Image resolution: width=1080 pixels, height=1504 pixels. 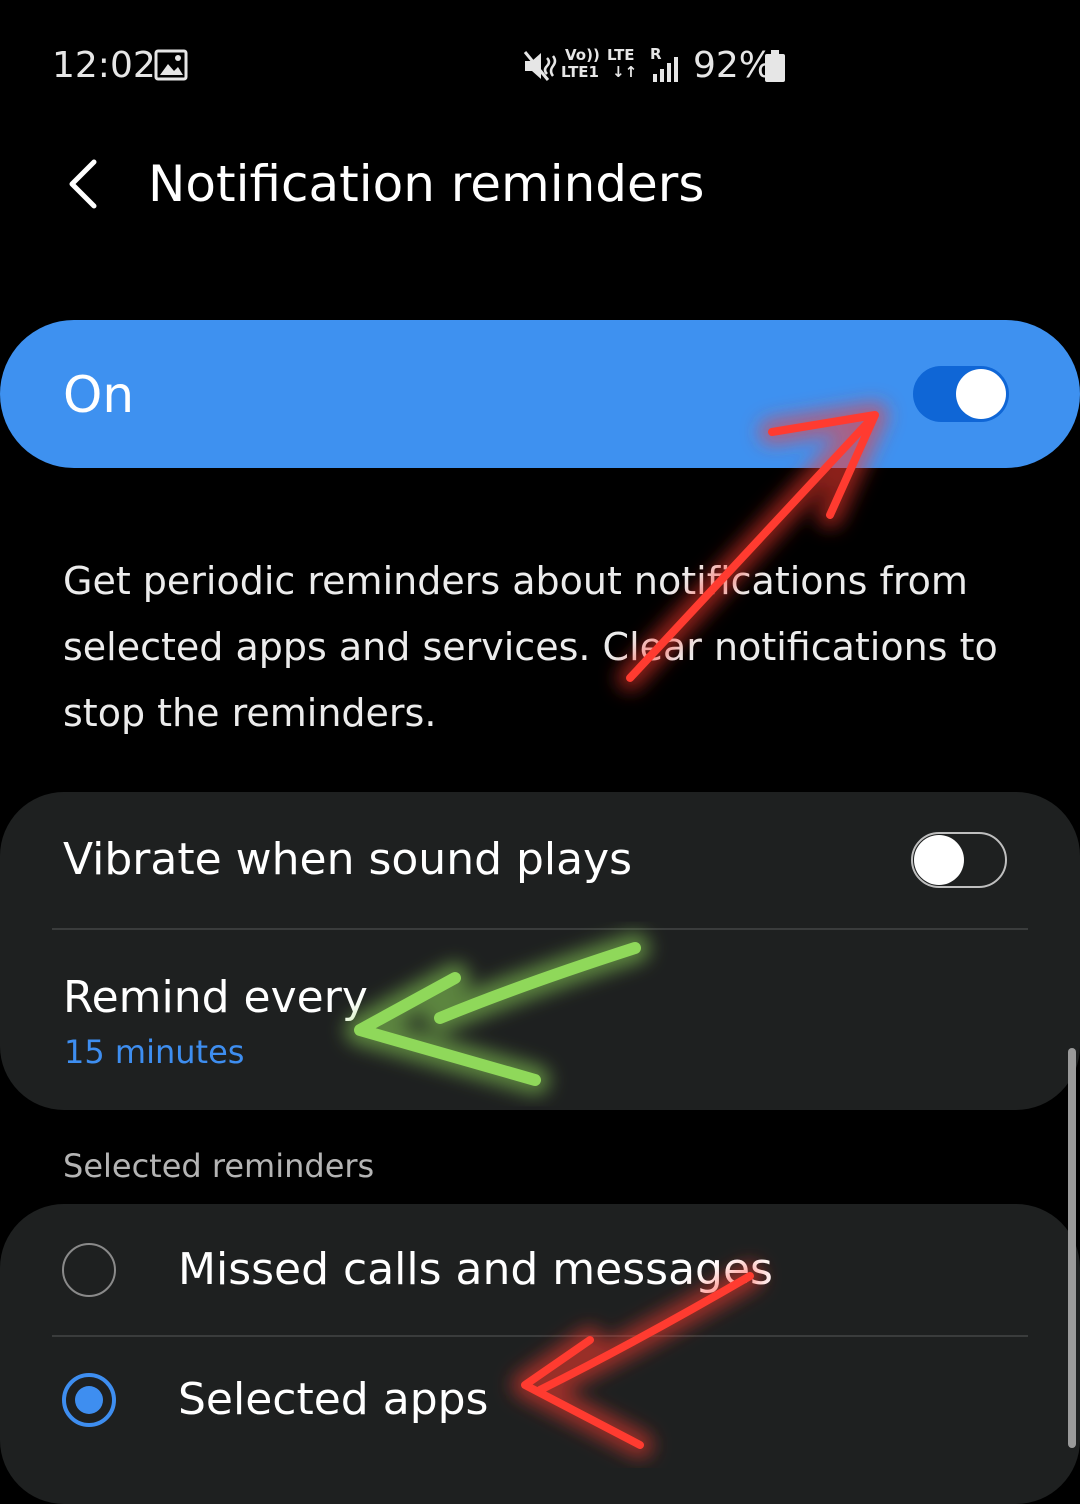 I want to click on radio-dot, so click(x=89, y=1400).